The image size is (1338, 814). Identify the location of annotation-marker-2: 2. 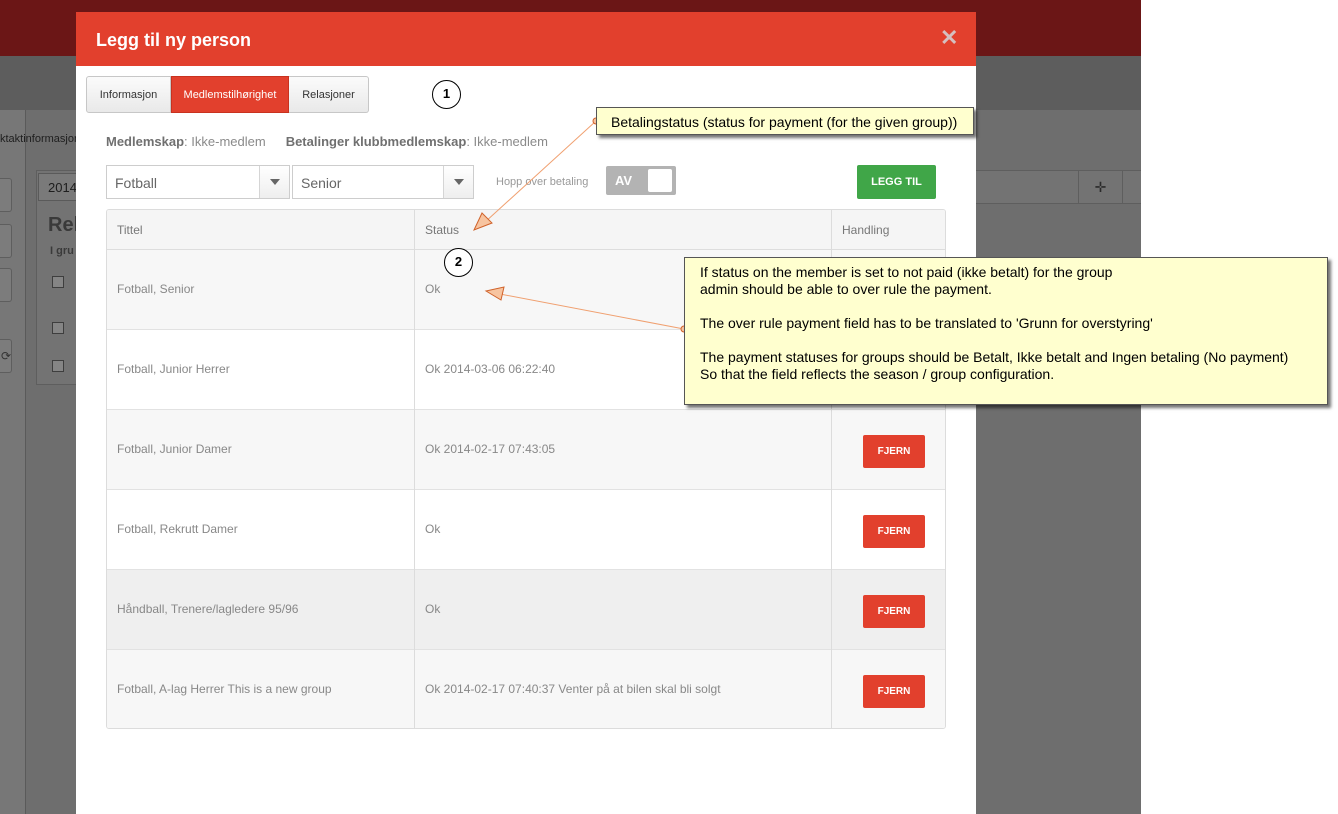
(458, 262).